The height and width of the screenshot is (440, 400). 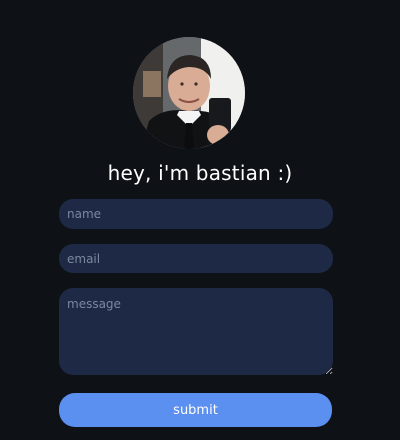 I want to click on profile-avatar, so click(x=189, y=93).